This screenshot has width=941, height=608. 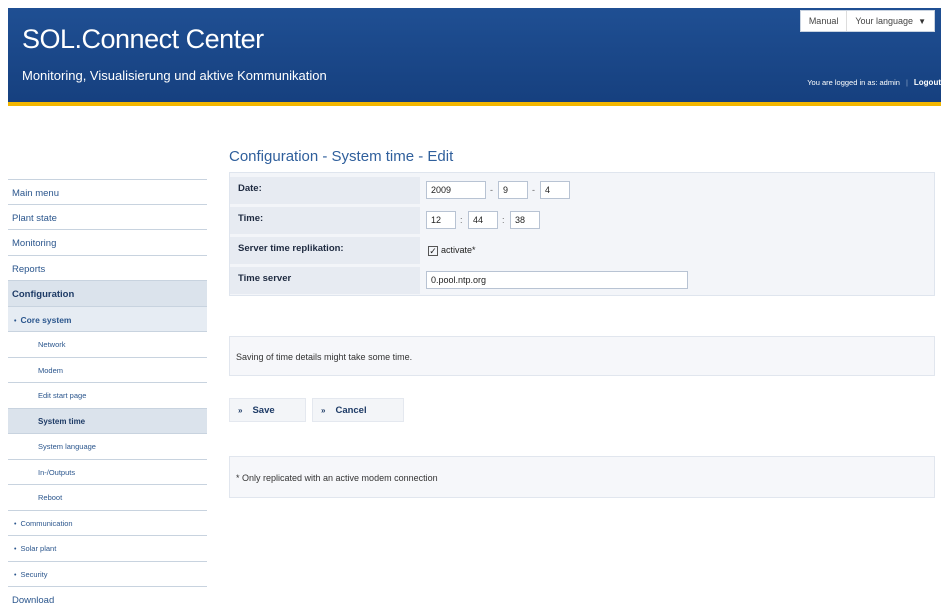 I want to click on time-server-row: Time server, so click(x=582, y=280).